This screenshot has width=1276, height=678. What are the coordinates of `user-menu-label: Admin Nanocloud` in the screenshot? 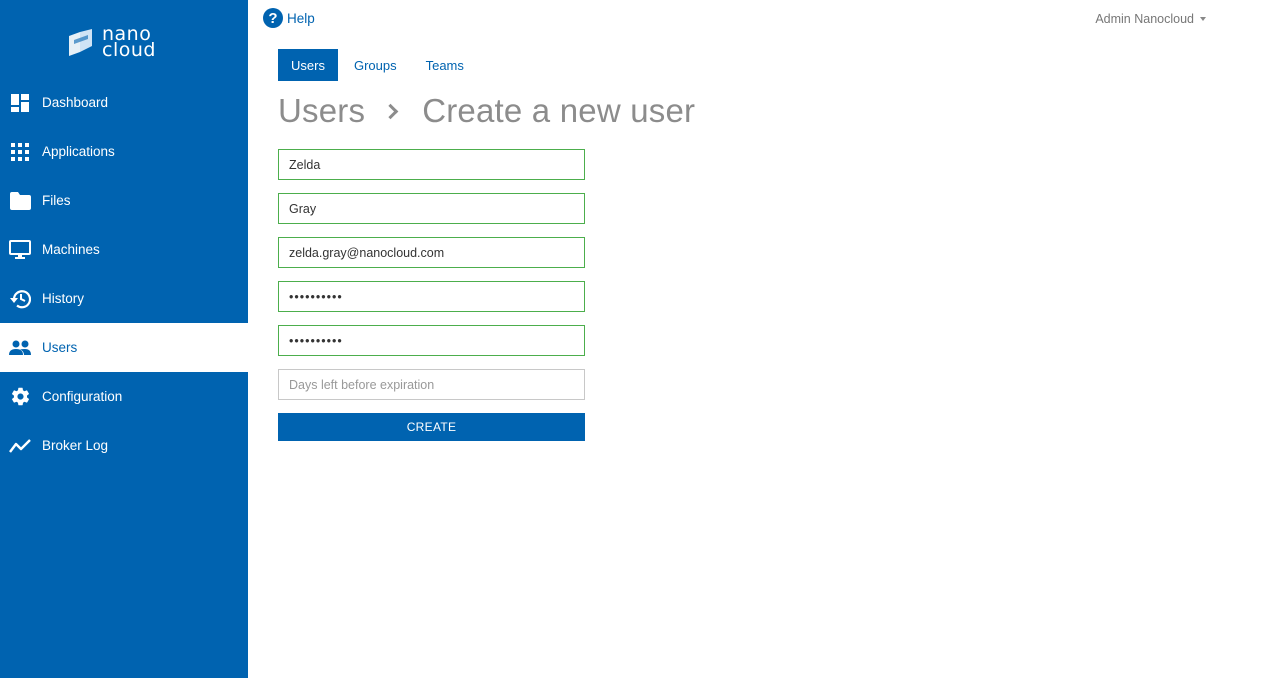 It's located at (1144, 19).